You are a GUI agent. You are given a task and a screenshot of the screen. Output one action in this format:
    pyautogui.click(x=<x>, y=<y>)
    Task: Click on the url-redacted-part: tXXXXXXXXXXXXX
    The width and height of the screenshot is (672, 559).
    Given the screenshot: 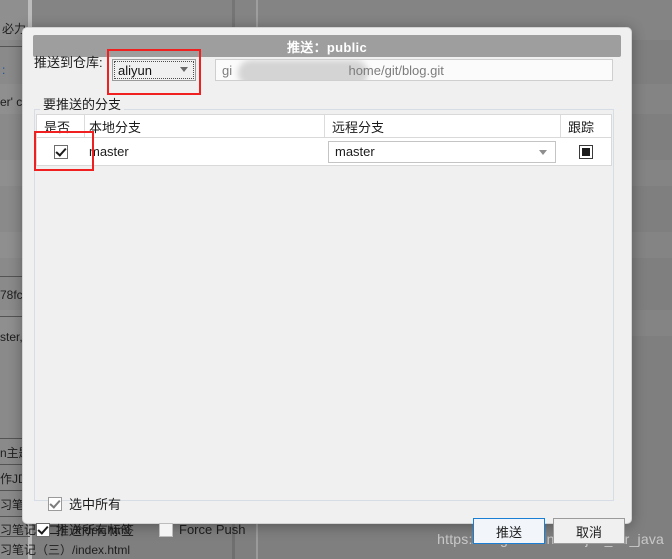 What is the action you would take?
    pyautogui.click(x=290, y=70)
    